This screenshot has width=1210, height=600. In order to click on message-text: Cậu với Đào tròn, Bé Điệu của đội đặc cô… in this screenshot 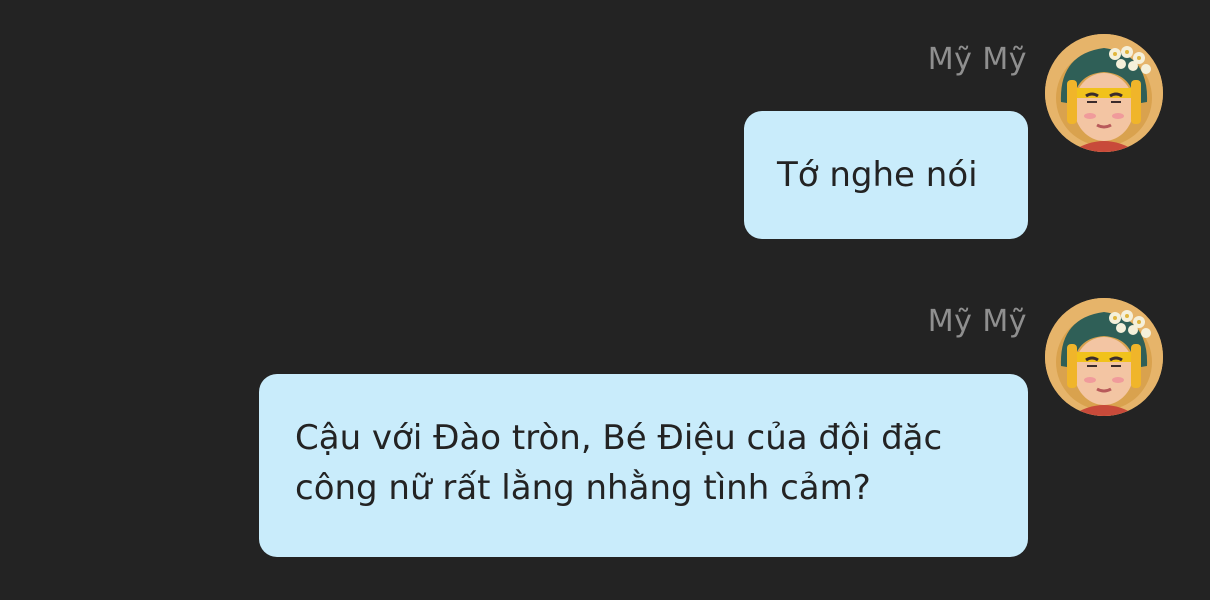, I will do `click(619, 463)`.